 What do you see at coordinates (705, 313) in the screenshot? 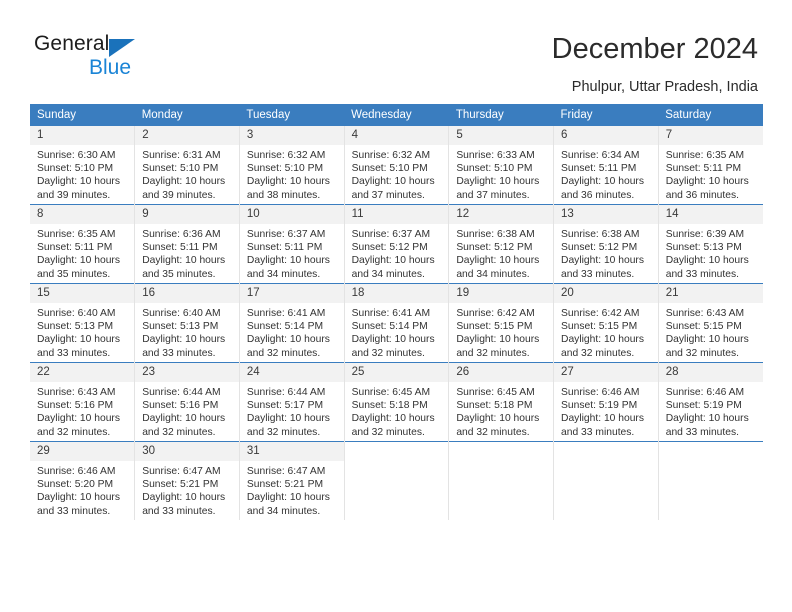
I see `sunrise-text: Sunrise: 6:43 AM` at bounding box center [705, 313].